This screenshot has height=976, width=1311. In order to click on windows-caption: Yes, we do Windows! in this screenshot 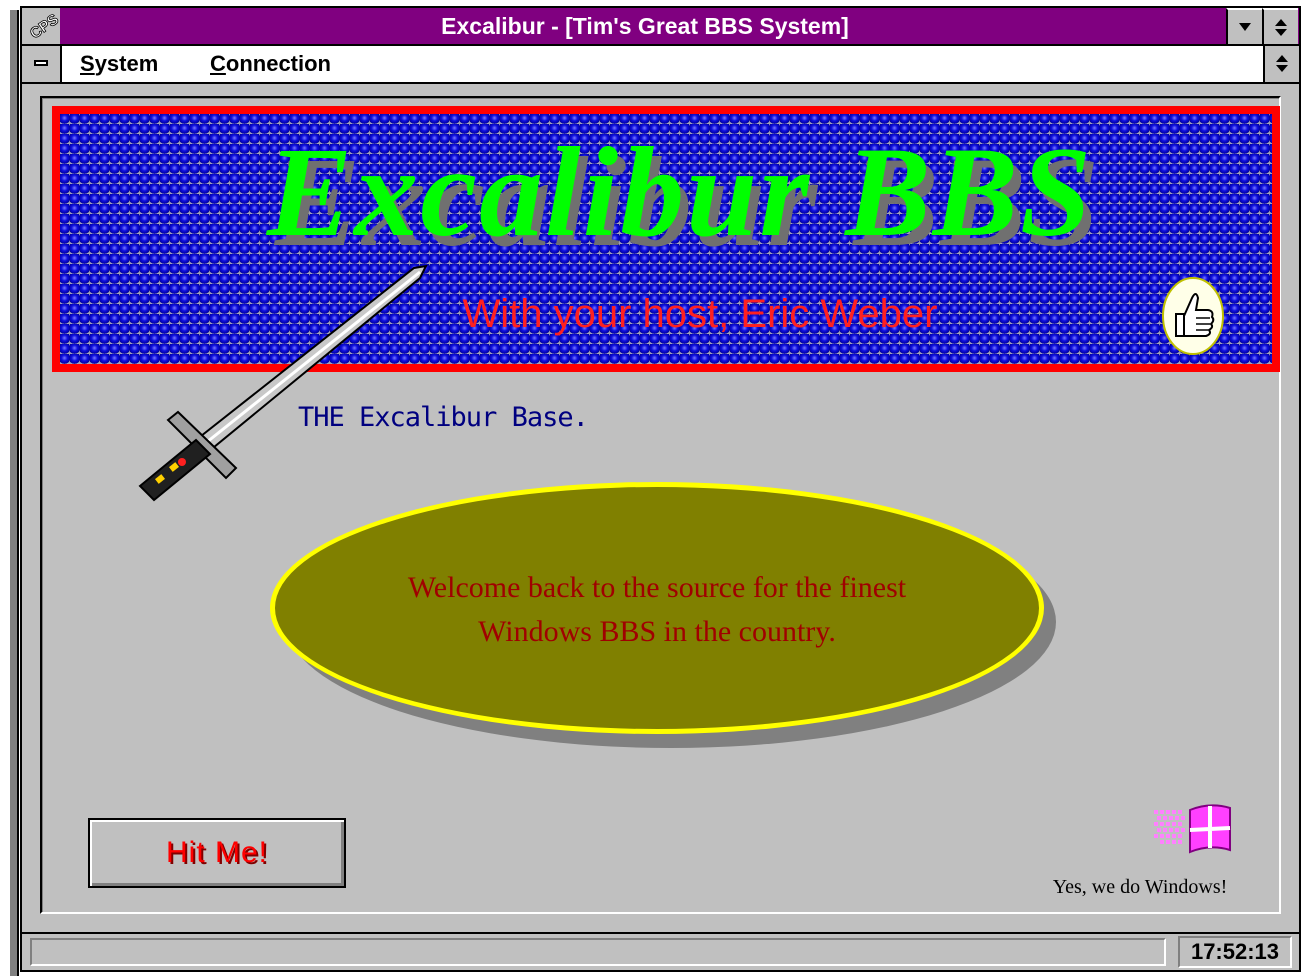, I will do `click(1140, 887)`.